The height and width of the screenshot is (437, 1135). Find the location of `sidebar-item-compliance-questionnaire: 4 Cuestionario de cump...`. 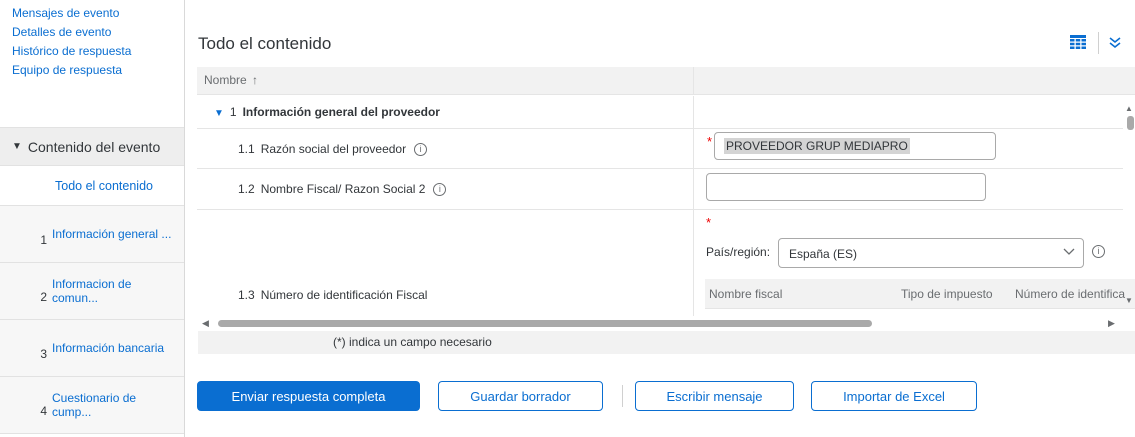

sidebar-item-compliance-questionnaire: 4 Cuestionario de cump... is located at coordinates (92, 405).